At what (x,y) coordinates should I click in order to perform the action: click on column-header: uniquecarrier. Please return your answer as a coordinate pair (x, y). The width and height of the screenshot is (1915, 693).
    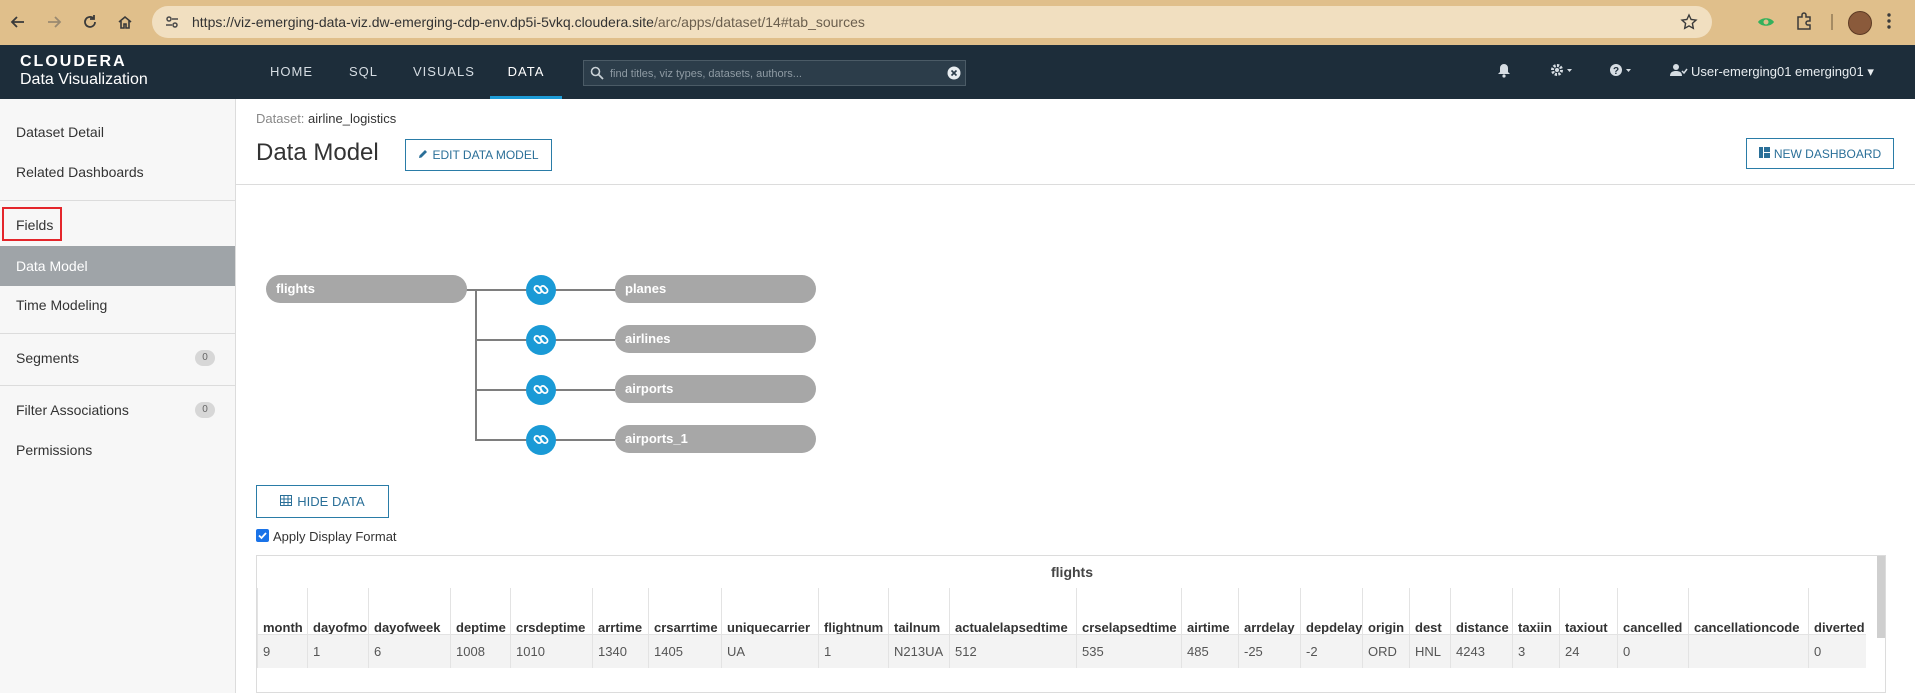
    Looking at the image, I should click on (769, 611).